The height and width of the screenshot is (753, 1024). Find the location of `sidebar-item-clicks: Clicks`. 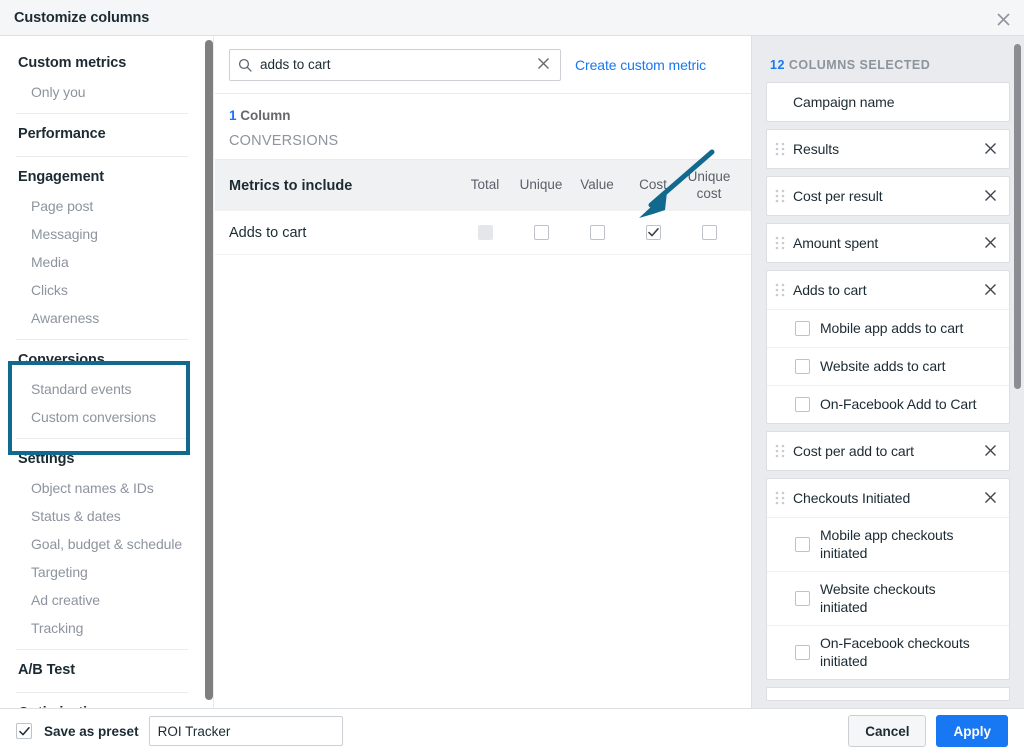

sidebar-item-clicks: Clicks is located at coordinates (102, 290).